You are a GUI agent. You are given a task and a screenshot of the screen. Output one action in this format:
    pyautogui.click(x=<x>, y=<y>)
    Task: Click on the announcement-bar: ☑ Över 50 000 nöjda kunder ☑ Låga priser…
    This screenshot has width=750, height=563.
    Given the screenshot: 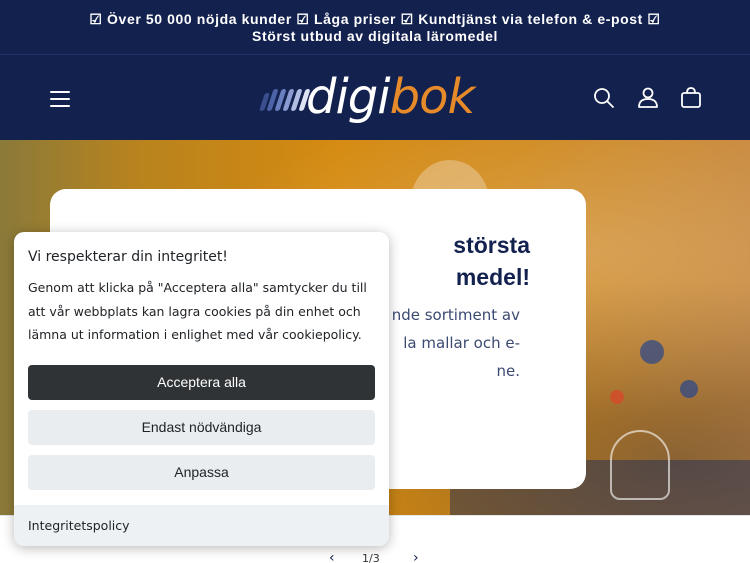 What is the action you would take?
    pyautogui.click(x=375, y=27)
    